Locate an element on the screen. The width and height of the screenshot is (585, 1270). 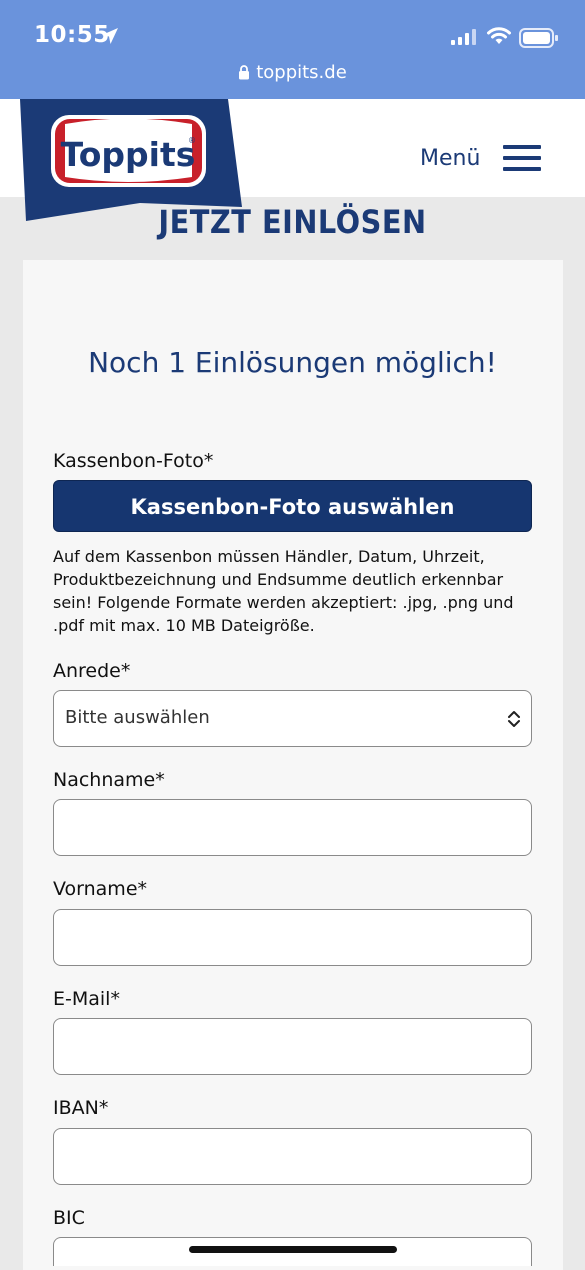
bic-label: BIC is located at coordinates (69, 1218).